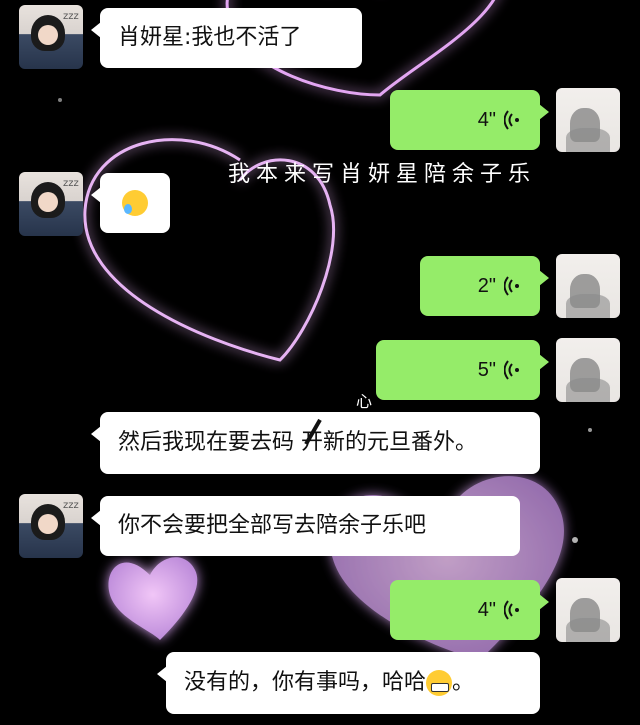 The image size is (640, 725). What do you see at coordinates (486, 370) in the screenshot?
I see `voice-duration: 5"` at bounding box center [486, 370].